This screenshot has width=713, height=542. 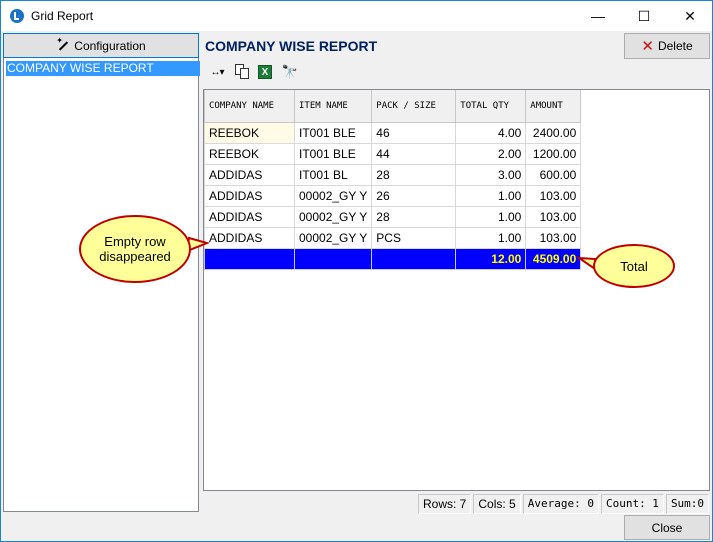 I want to click on status-sum: Sum:0, so click(x=687, y=504).